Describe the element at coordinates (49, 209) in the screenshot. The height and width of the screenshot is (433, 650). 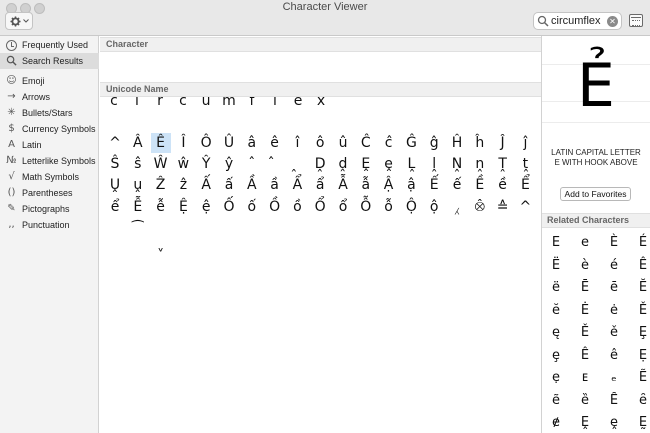
I see `sidebar-item-pictographs: ✎ Pictographs` at that location.